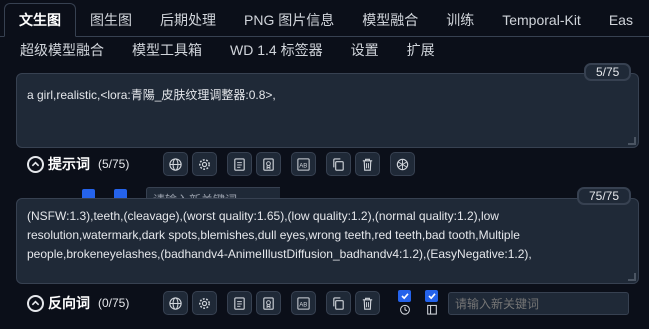 The height and width of the screenshot is (329, 649). What do you see at coordinates (460, 19) in the screenshot?
I see `tab-train: 训练` at bounding box center [460, 19].